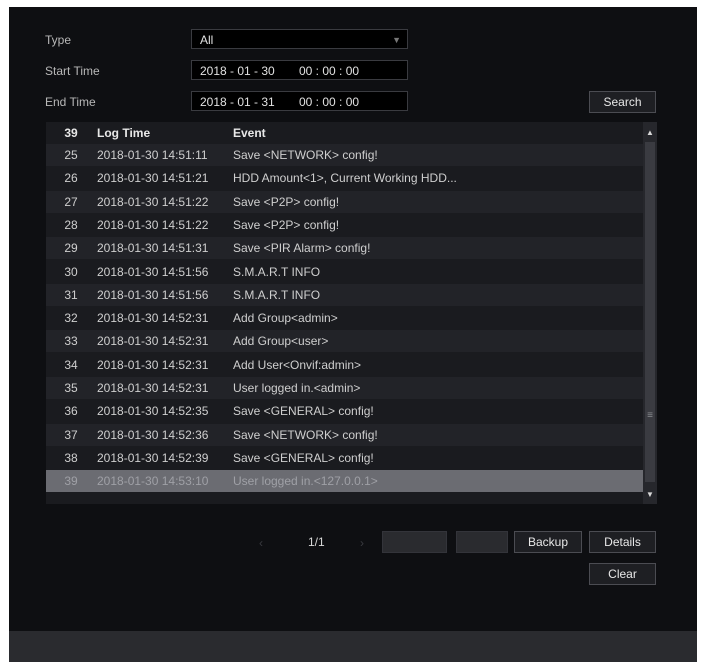 This screenshot has height=665, width=706. I want to click on header-count: 39, so click(71, 133).